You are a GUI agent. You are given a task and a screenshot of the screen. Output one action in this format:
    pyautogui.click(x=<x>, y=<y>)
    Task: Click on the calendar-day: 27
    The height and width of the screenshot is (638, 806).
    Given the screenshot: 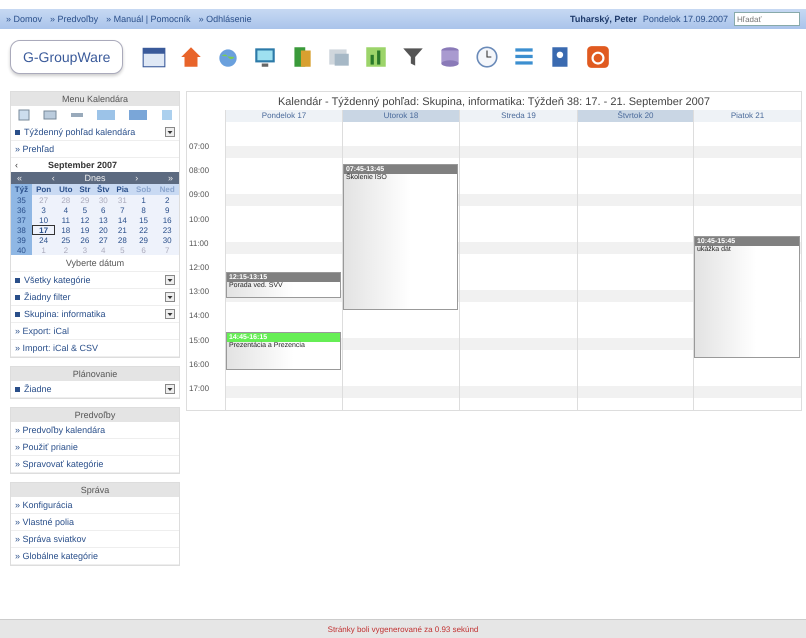 What is the action you would take?
    pyautogui.click(x=103, y=240)
    